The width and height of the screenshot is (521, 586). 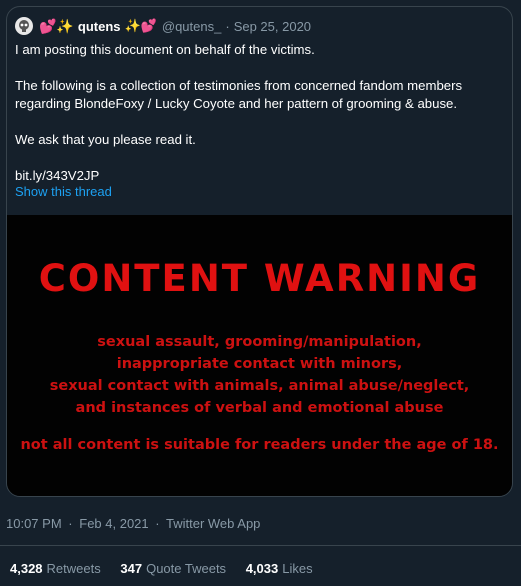 What do you see at coordinates (272, 26) in the screenshot?
I see `tweet-date: Sep 25, 2020` at bounding box center [272, 26].